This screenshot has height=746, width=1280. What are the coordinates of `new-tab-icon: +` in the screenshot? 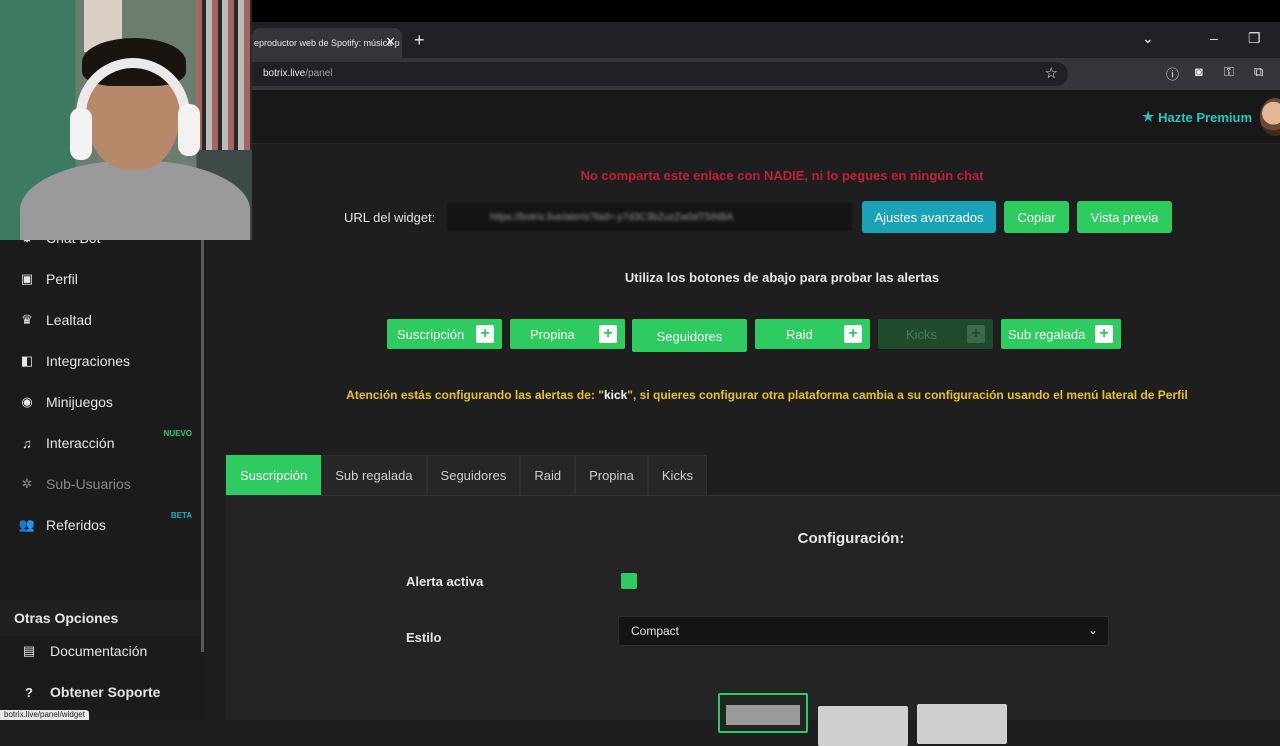 It's located at (419, 40).